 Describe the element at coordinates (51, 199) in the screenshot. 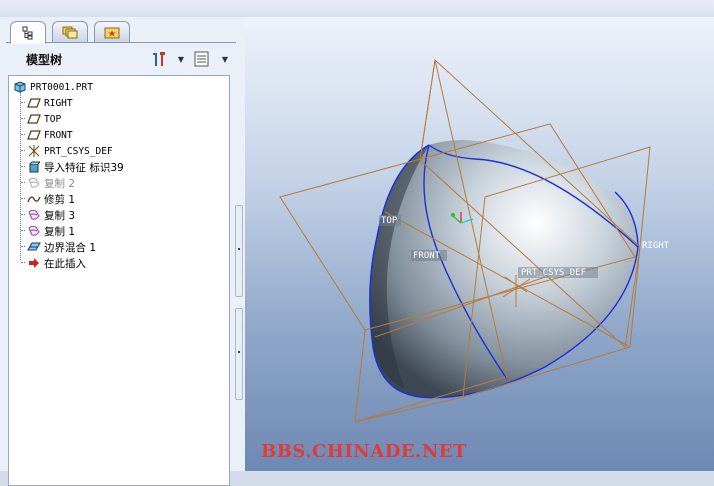

I see `tree-item-trim-1: 修剪 1` at that location.